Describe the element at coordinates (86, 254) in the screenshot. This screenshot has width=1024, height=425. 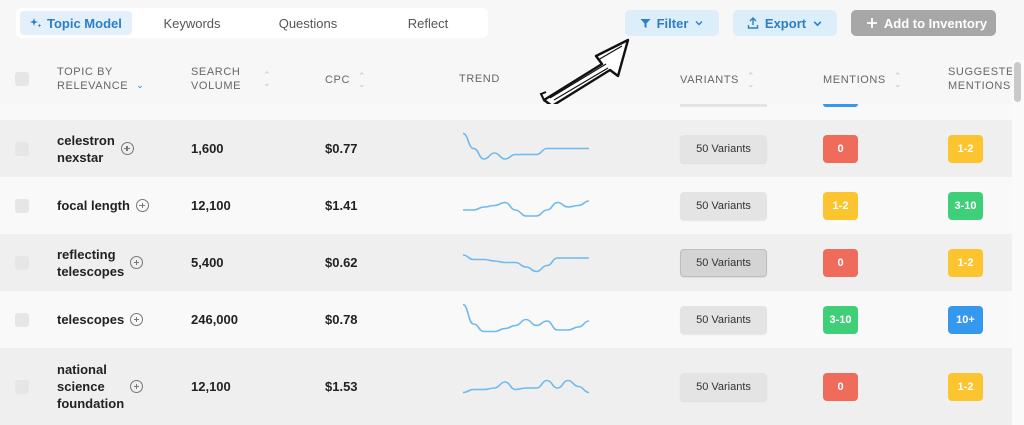
I see `topic-text: reflecting` at that location.